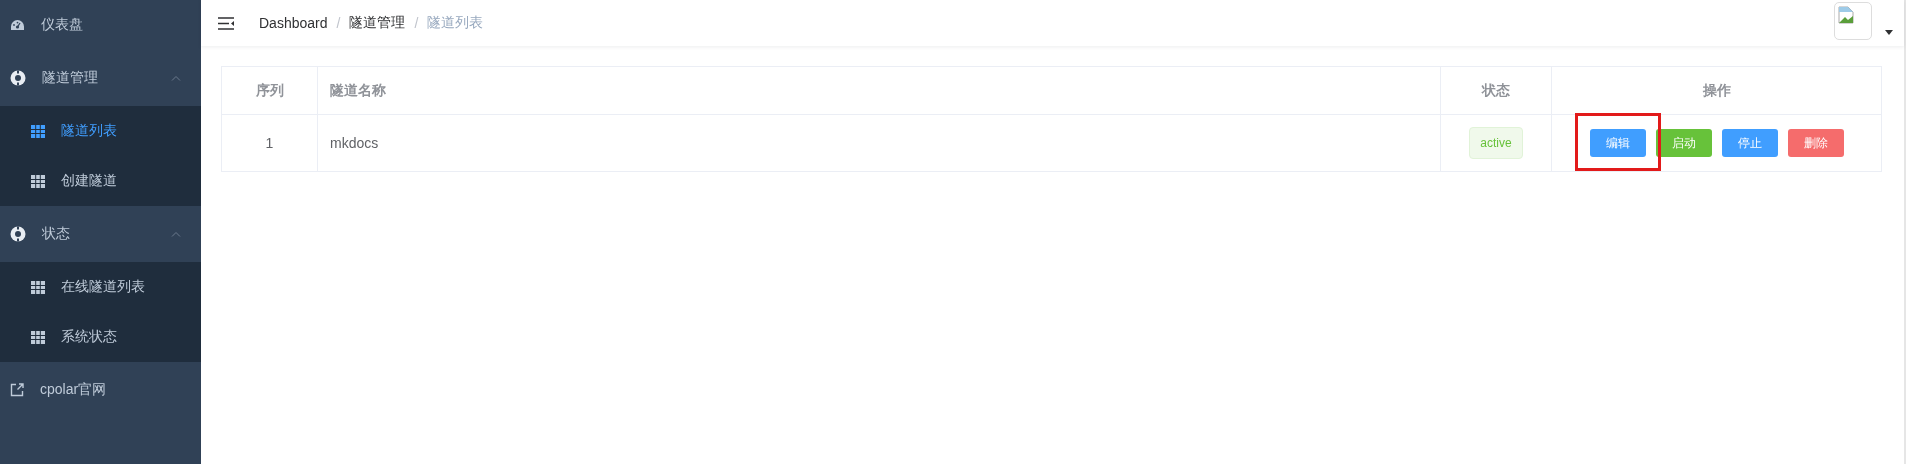  I want to click on breadcrumb-item: 隧道管理, so click(377, 23).